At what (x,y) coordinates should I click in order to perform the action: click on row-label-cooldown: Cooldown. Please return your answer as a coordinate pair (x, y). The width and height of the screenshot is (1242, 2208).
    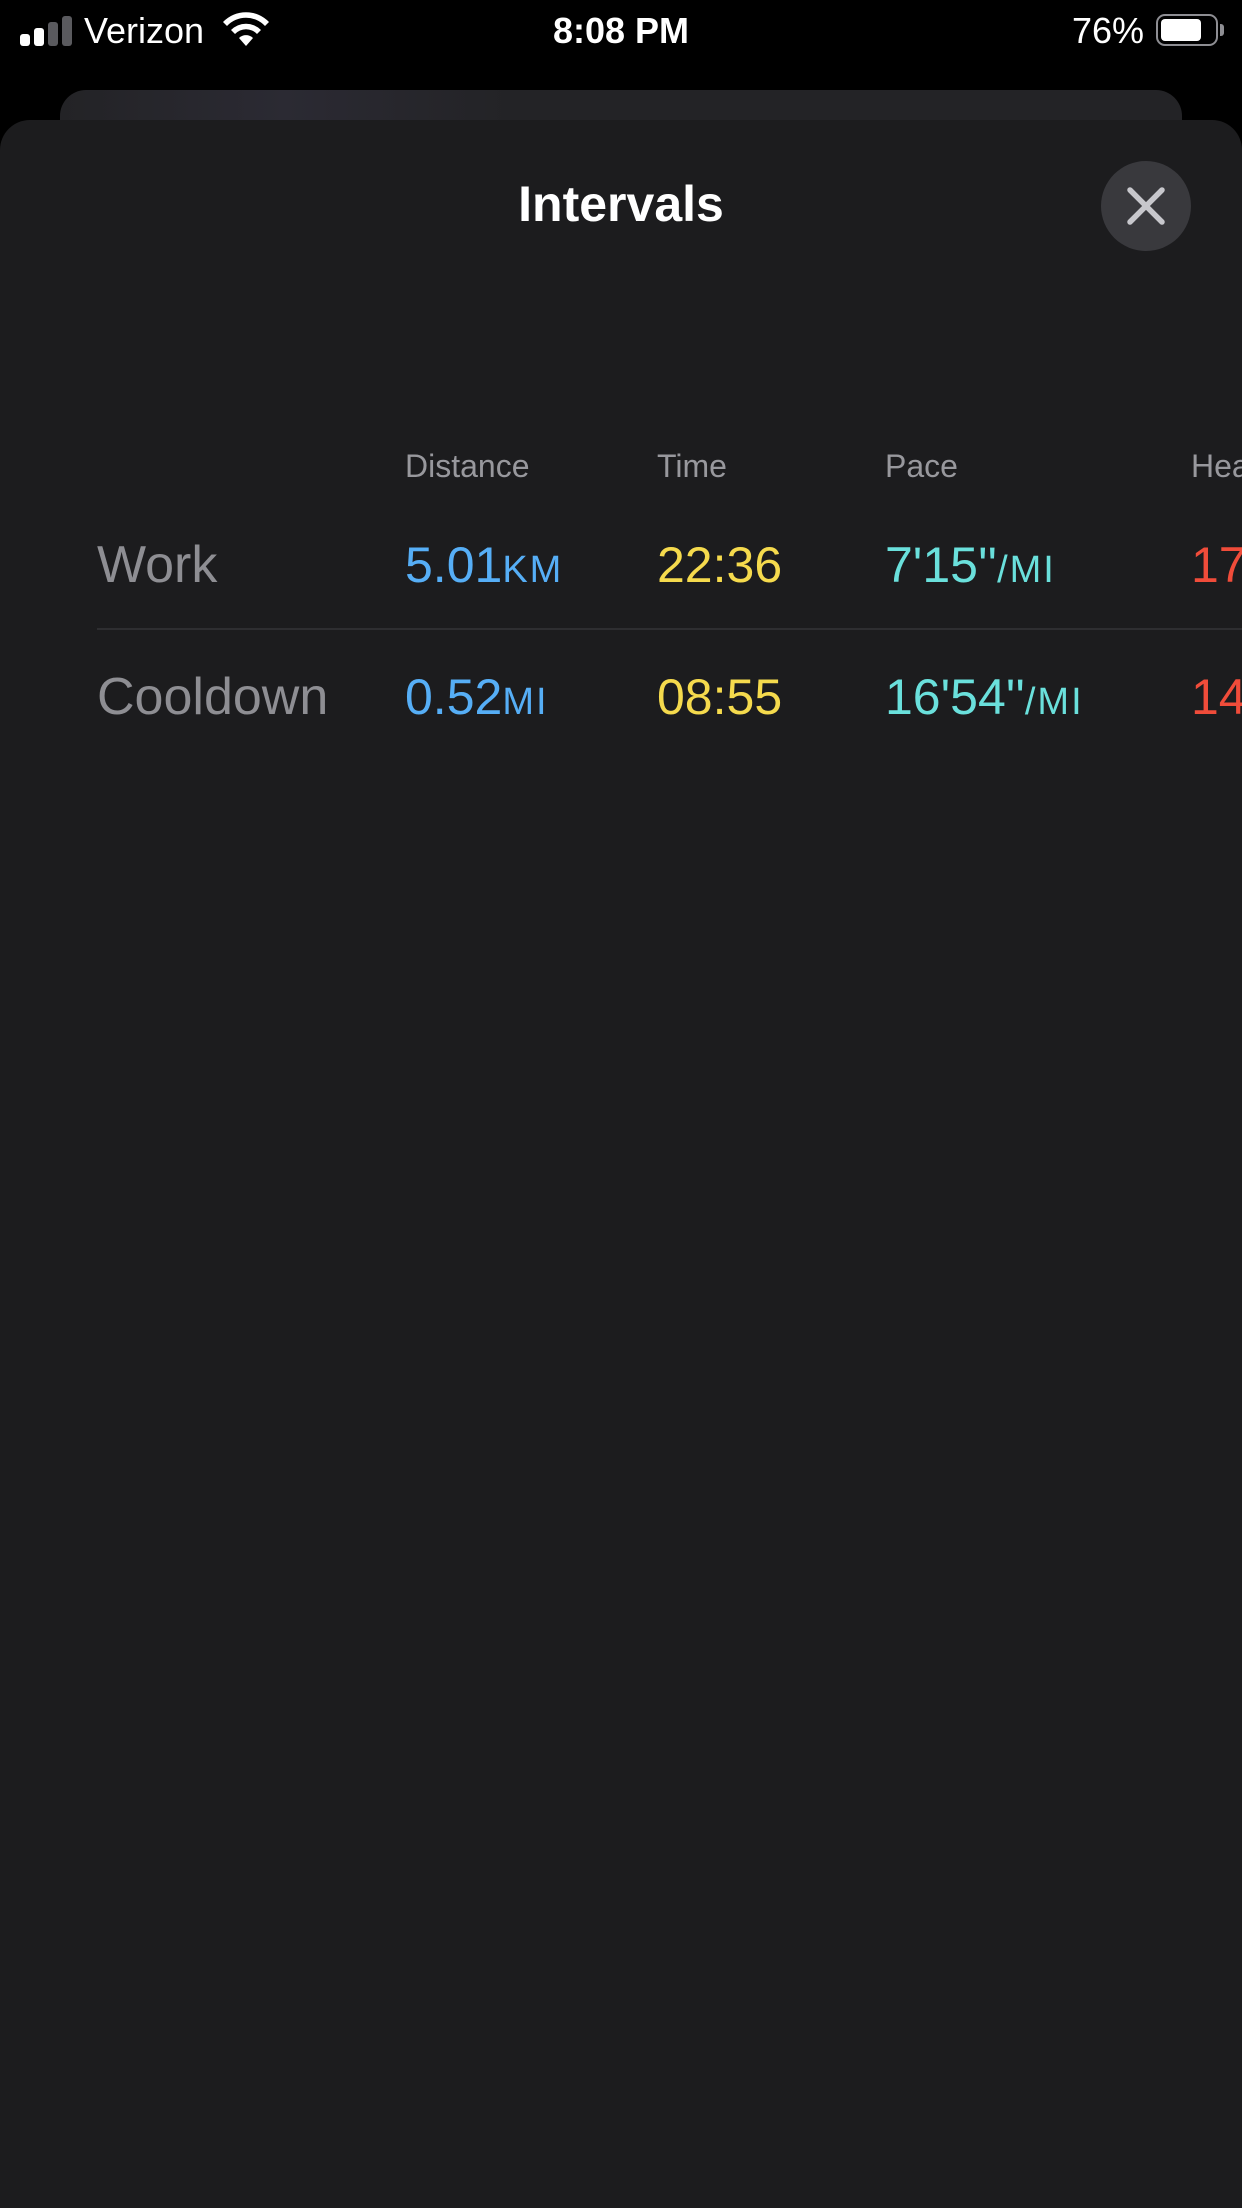
    Looking at the image, I should click on (213, 697).